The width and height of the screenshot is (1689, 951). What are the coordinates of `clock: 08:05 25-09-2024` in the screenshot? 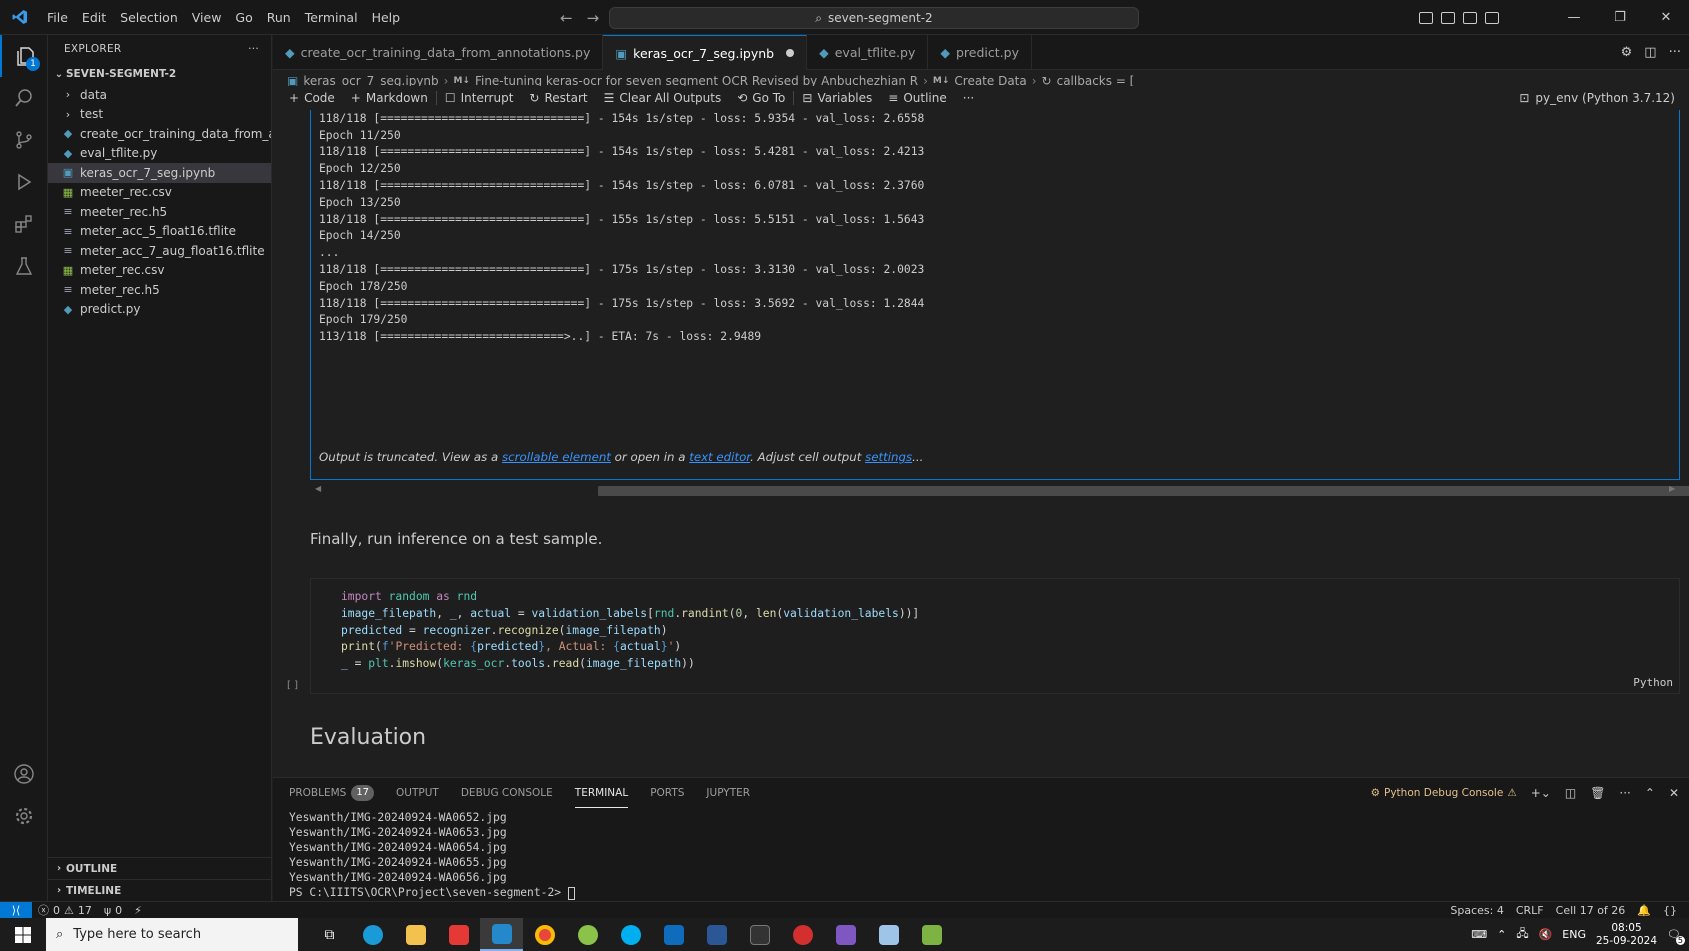 It's located at (1626, 935).